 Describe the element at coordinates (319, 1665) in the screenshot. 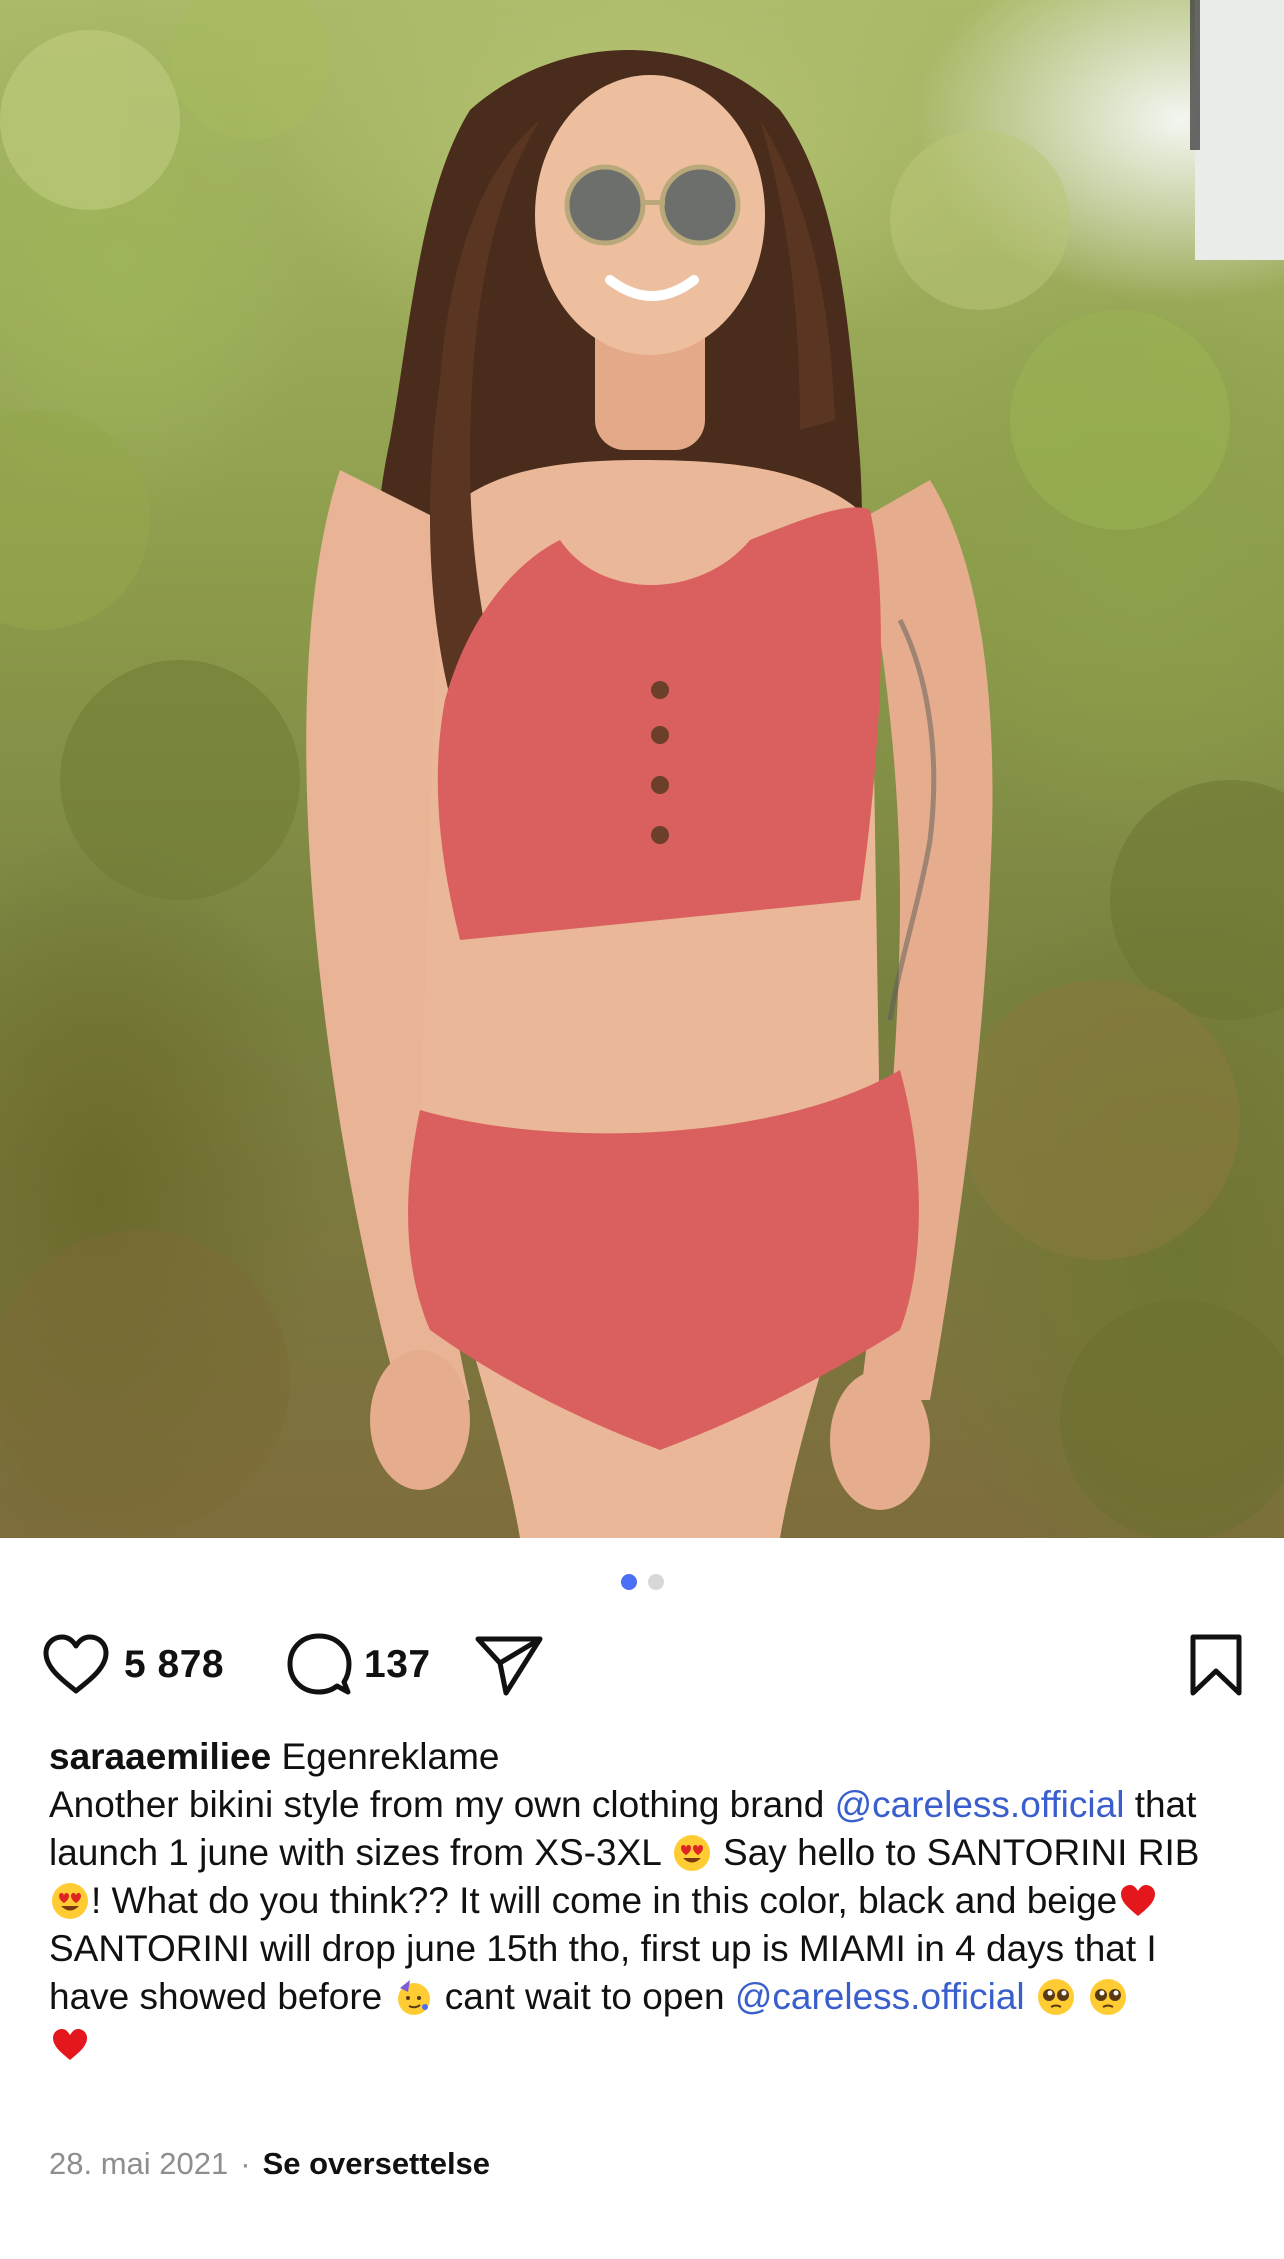

I see `comment-icon` at that location.